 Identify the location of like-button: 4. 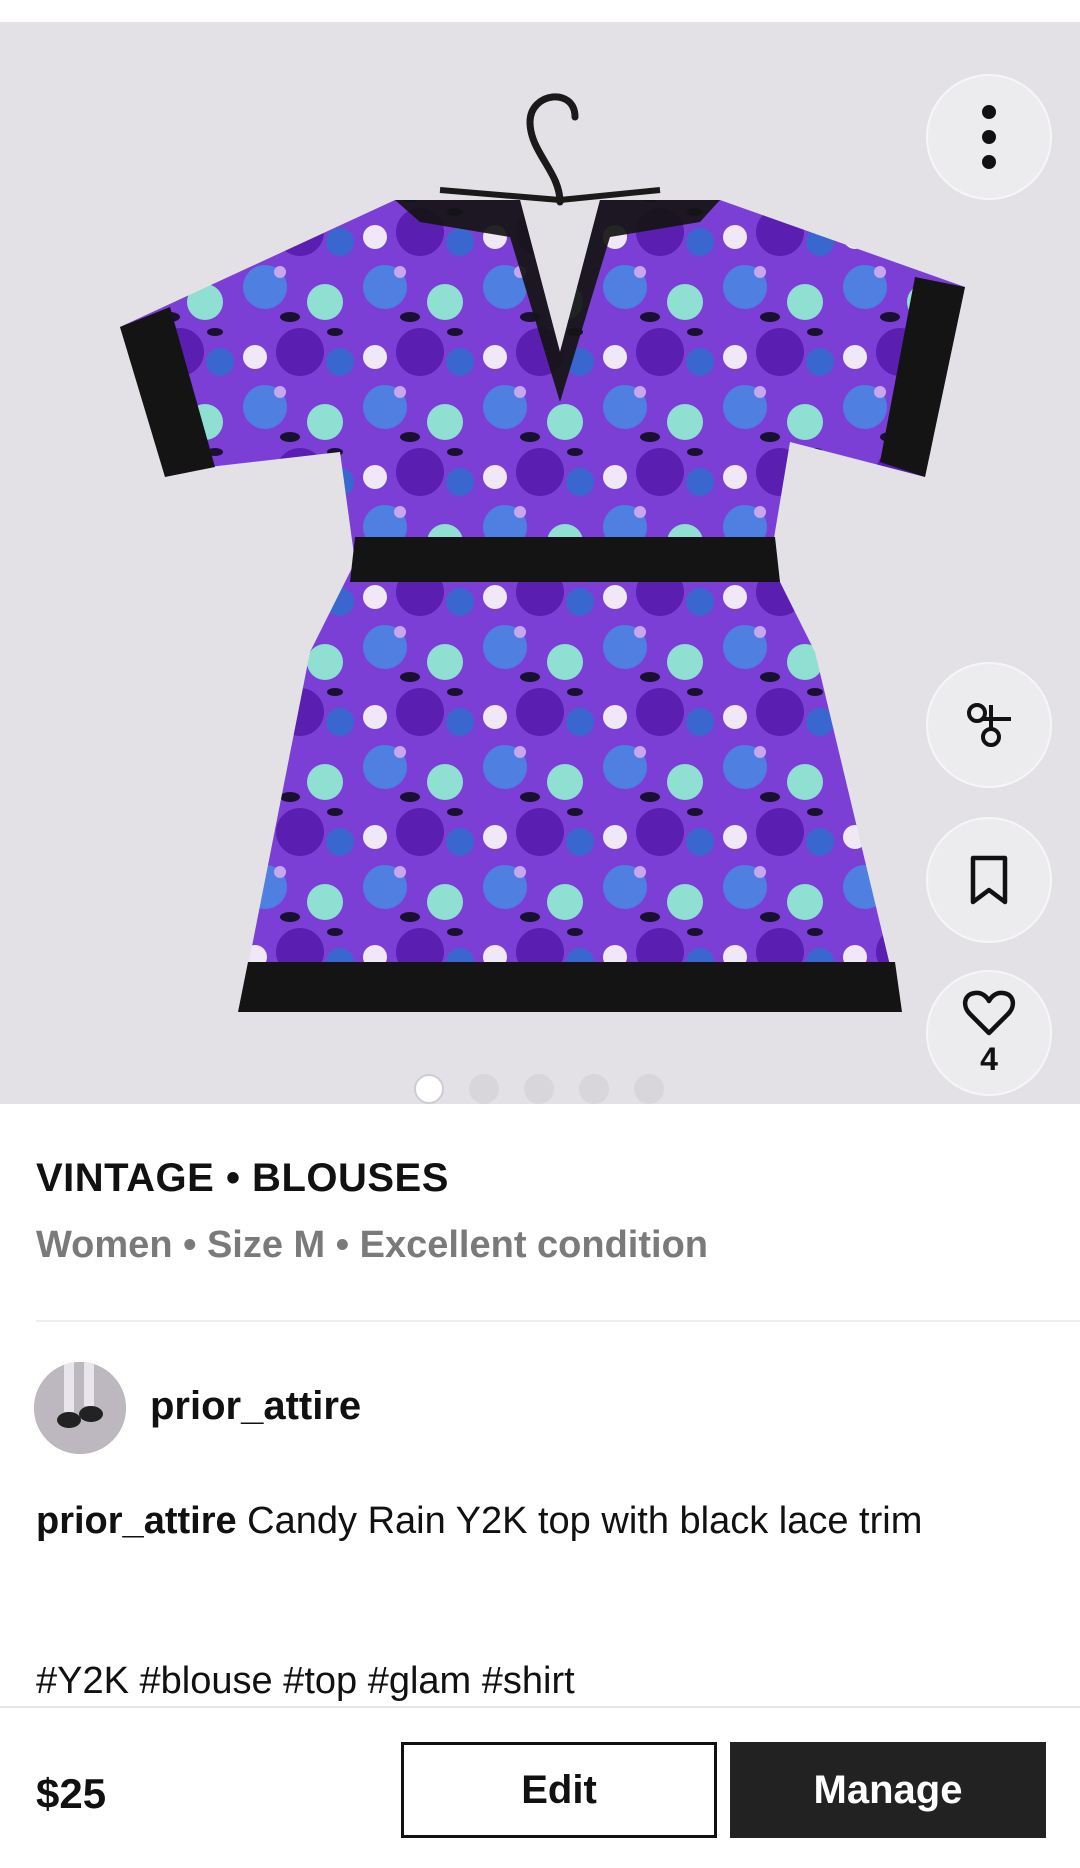
(989, 1033).